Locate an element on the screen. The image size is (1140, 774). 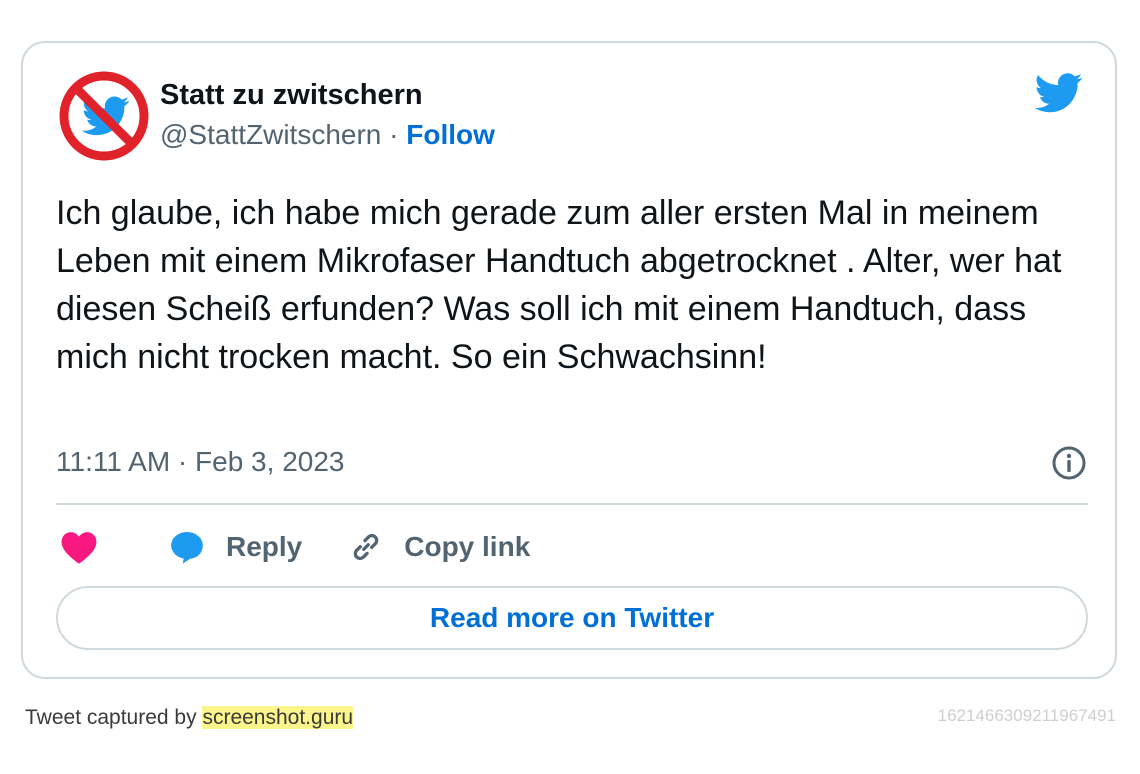
captured-by-text: Tweet captured by is located at coordinates (111, 717).